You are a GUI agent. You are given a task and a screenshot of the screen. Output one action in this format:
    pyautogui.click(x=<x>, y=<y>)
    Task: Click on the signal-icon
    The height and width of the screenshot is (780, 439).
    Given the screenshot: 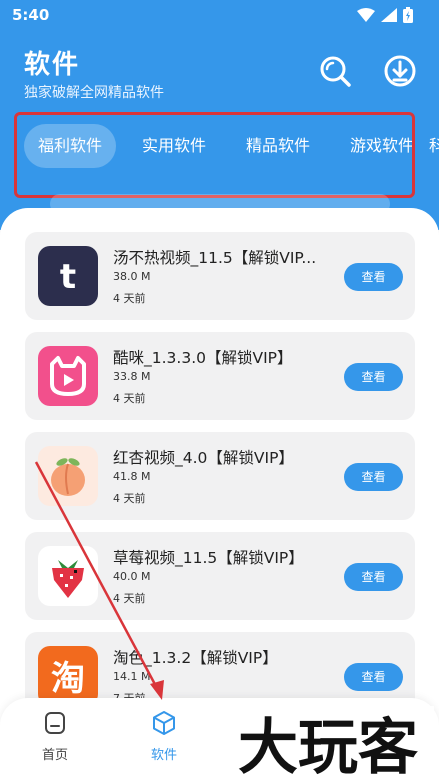 What is the action you would take?
    pyautogui.click(x=389, y=15)
    